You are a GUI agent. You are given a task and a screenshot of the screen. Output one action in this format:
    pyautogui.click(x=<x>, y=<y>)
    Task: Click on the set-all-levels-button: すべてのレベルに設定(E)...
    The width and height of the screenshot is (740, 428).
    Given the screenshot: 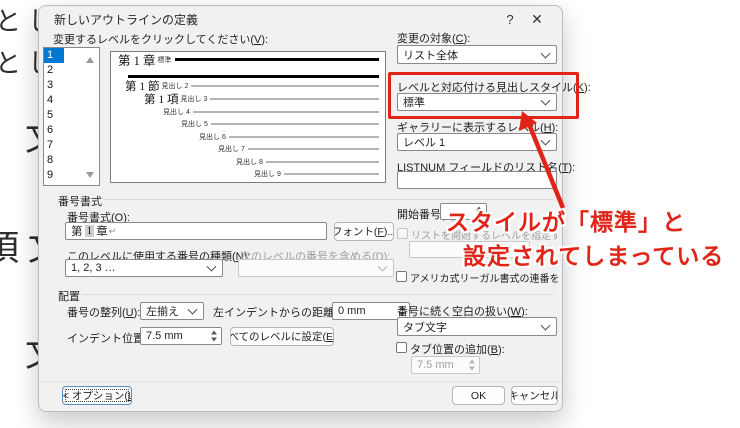 What is the action you would take?
    pyautogui.click(x=282, y=336)
    